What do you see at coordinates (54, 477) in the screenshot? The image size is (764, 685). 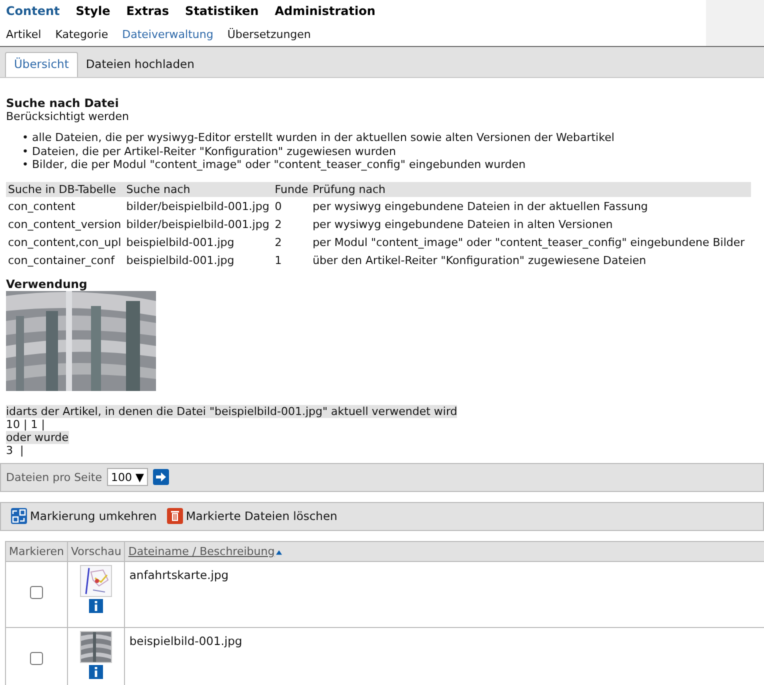 I see `per-page-label: Dateien pro Seite` at bounding box center [54, 477].